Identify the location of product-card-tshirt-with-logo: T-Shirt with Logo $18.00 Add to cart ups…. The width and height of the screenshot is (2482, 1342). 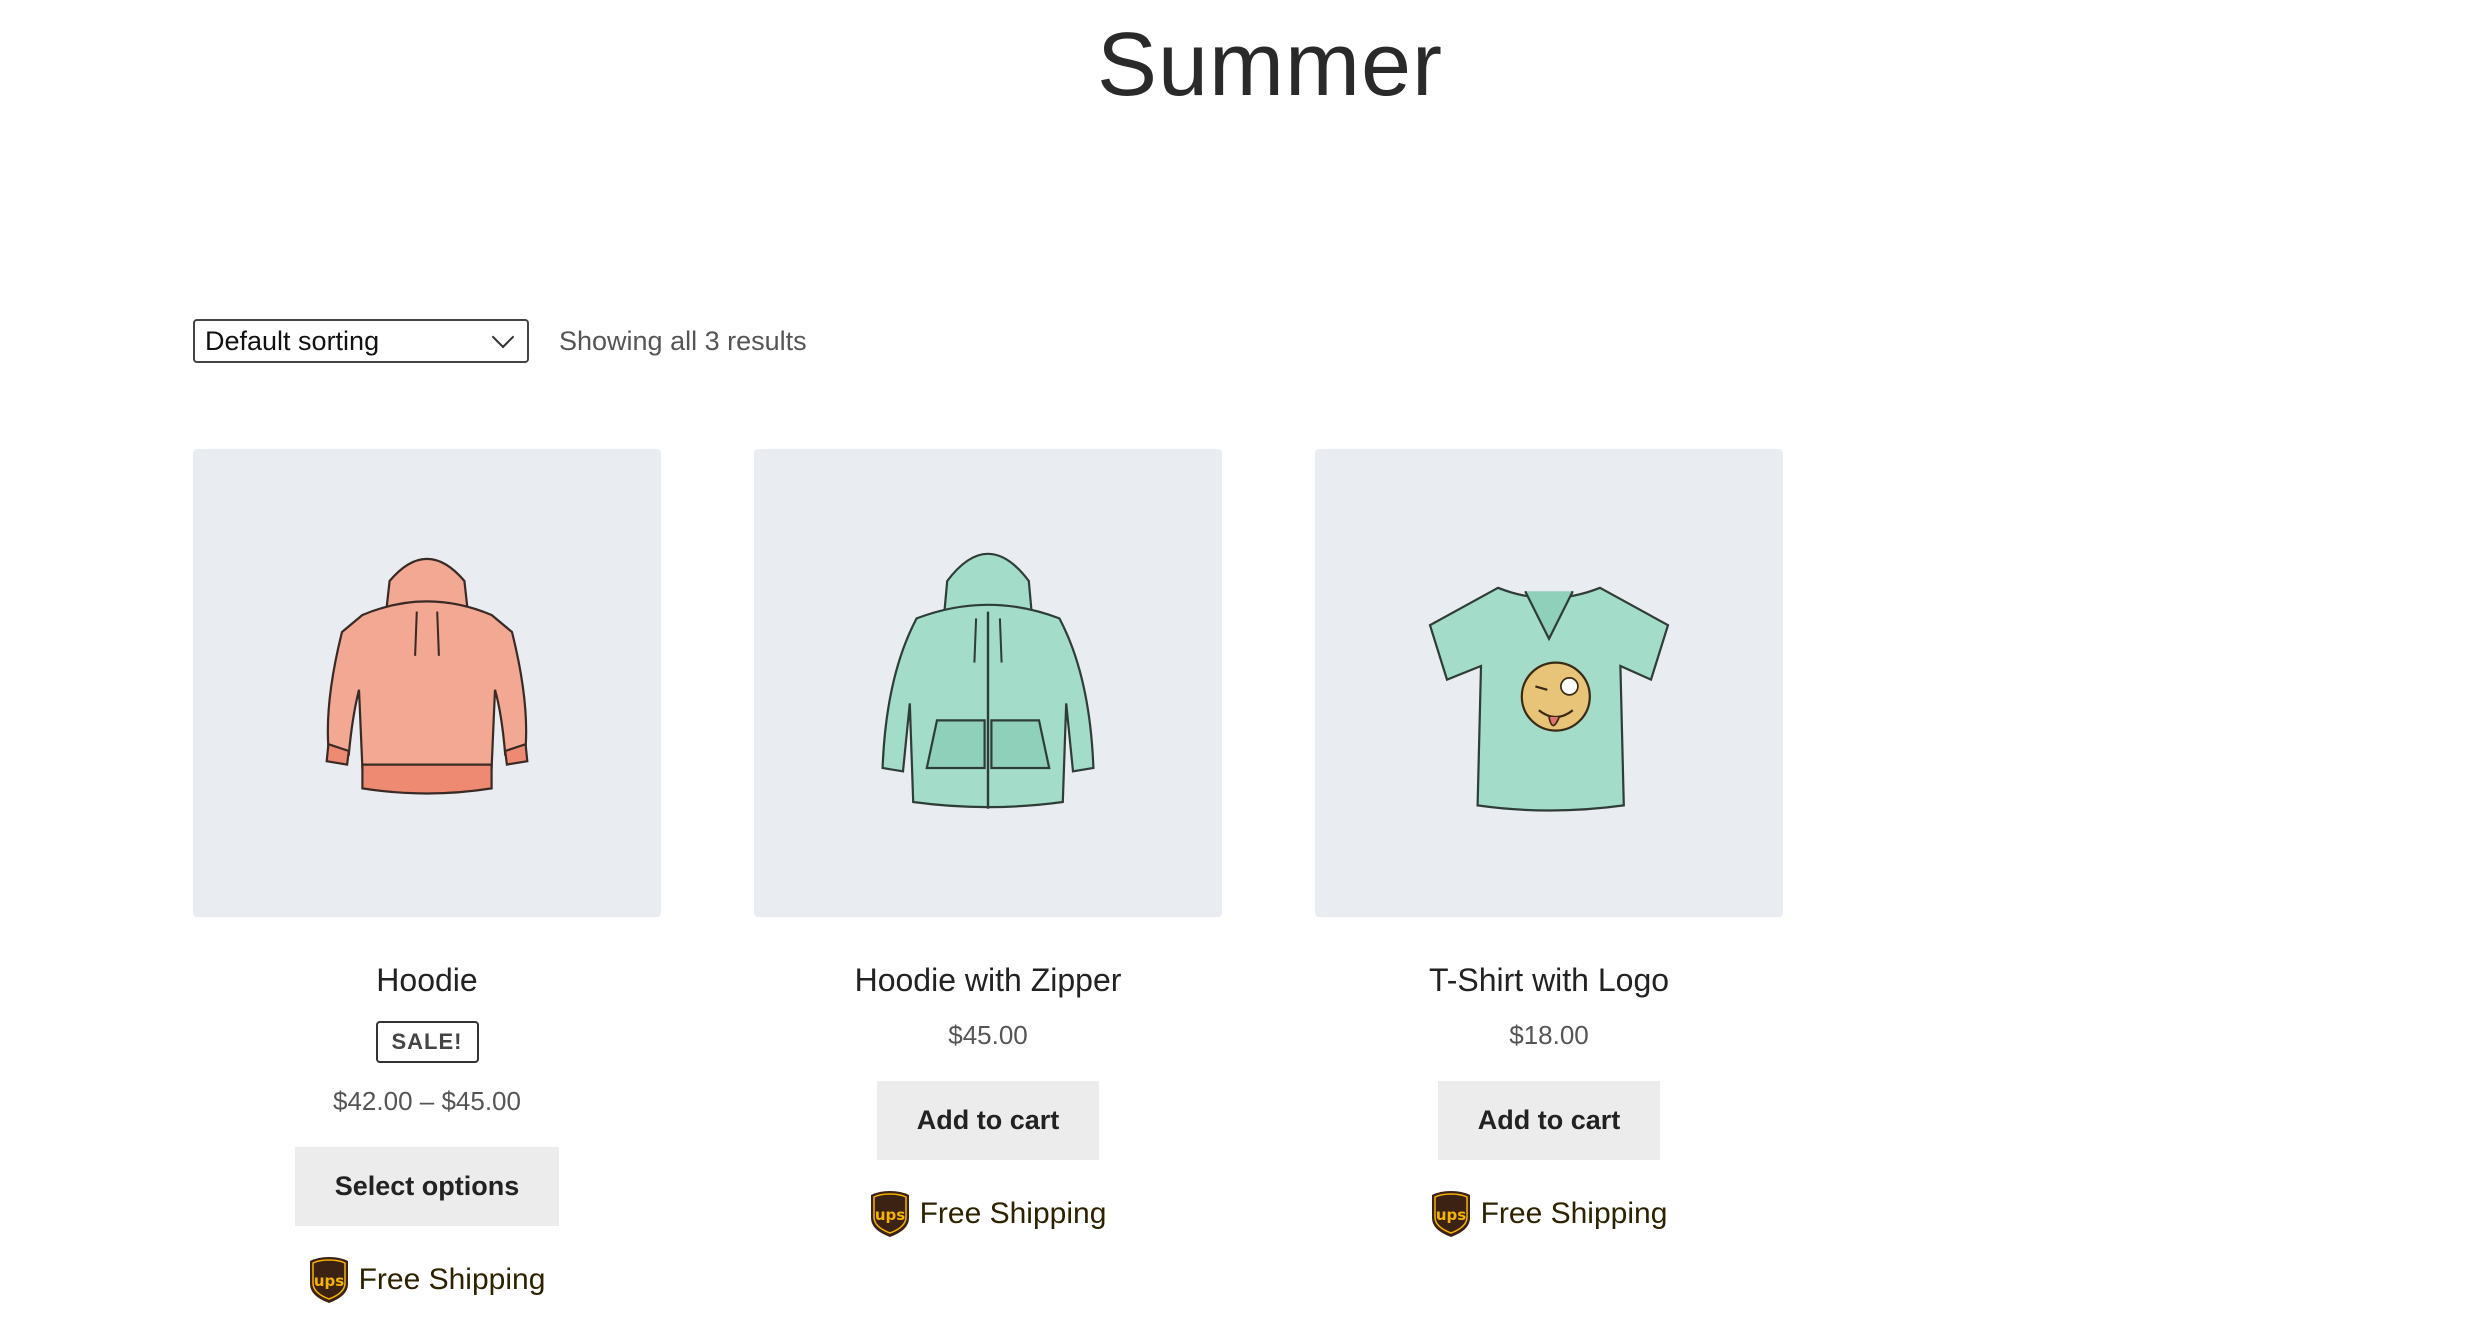
(1549, 843).